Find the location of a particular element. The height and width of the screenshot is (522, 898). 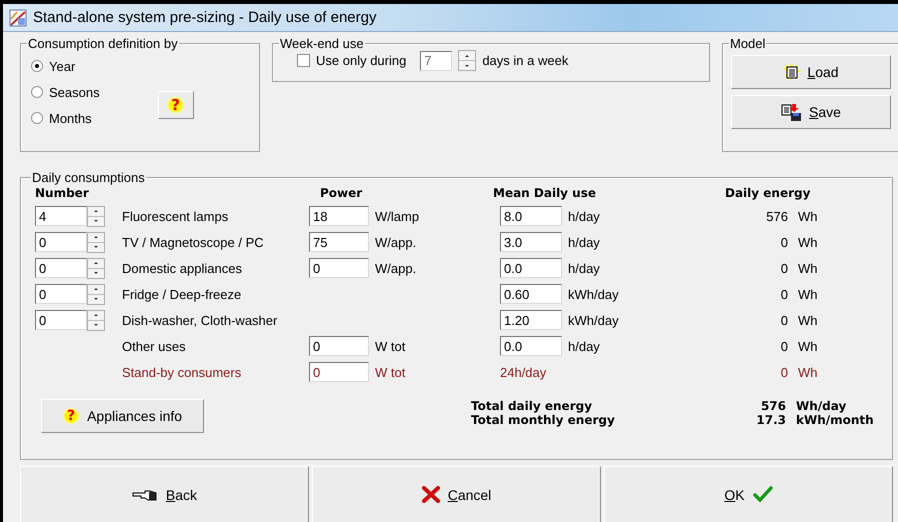

appliance-name: Stand-by consumers is located at coordinates (182, 372).